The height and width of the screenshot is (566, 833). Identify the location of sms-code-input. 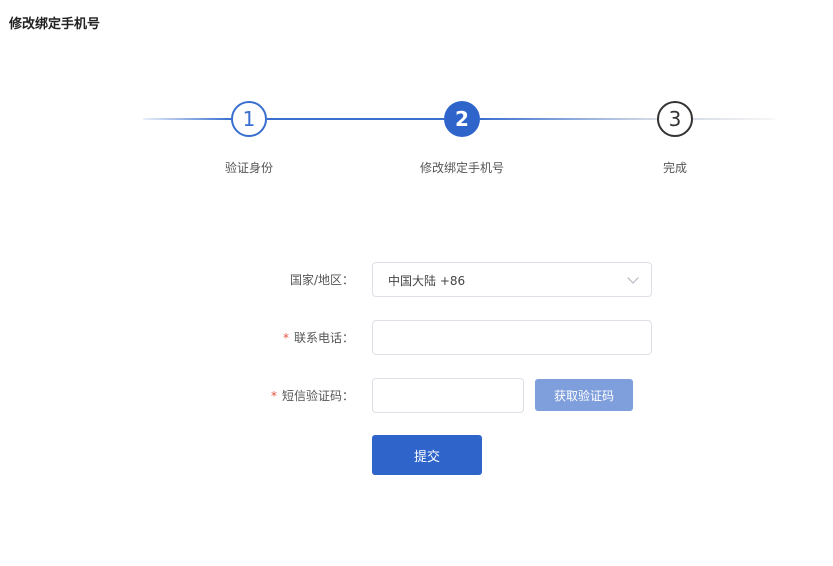
(448, 395).